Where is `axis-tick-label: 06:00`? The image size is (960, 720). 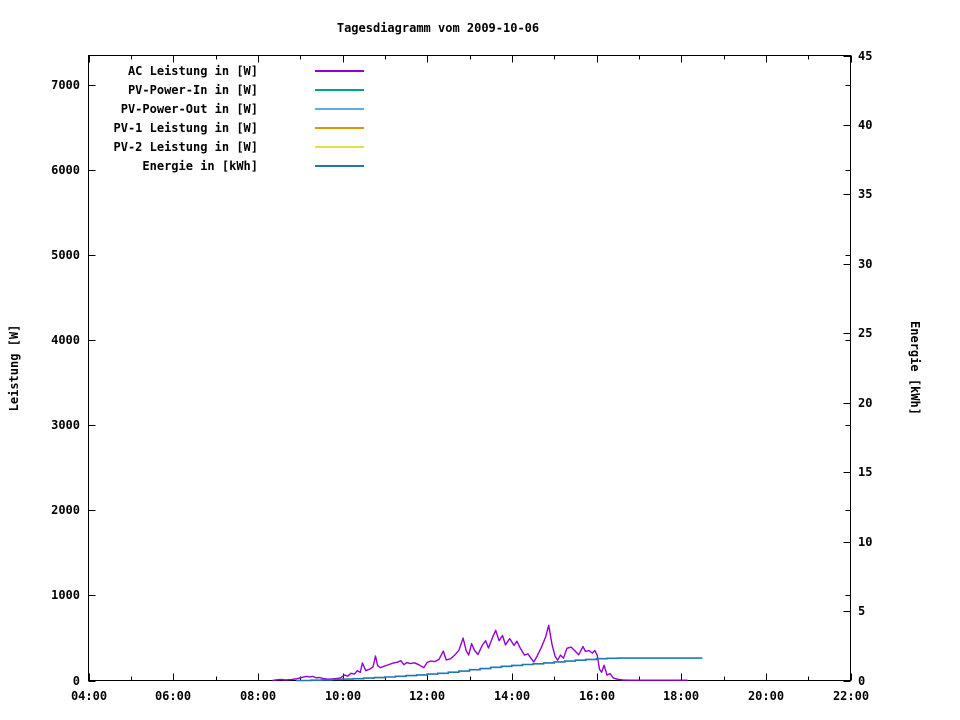
axis-tick-label: 06:00 is located at coordinates (173, 696).